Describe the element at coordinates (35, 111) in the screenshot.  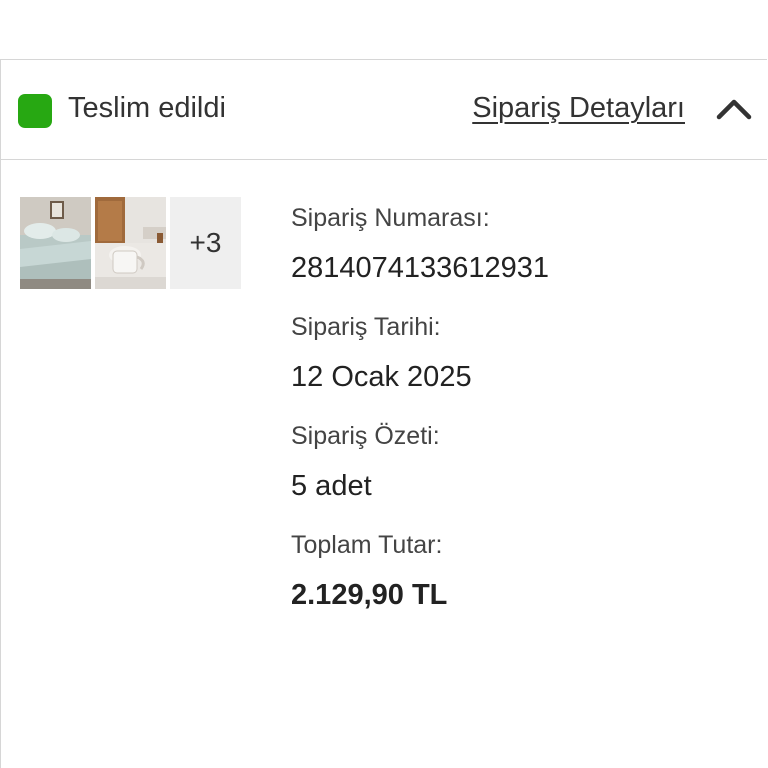
I see `status-indicator` at that location.